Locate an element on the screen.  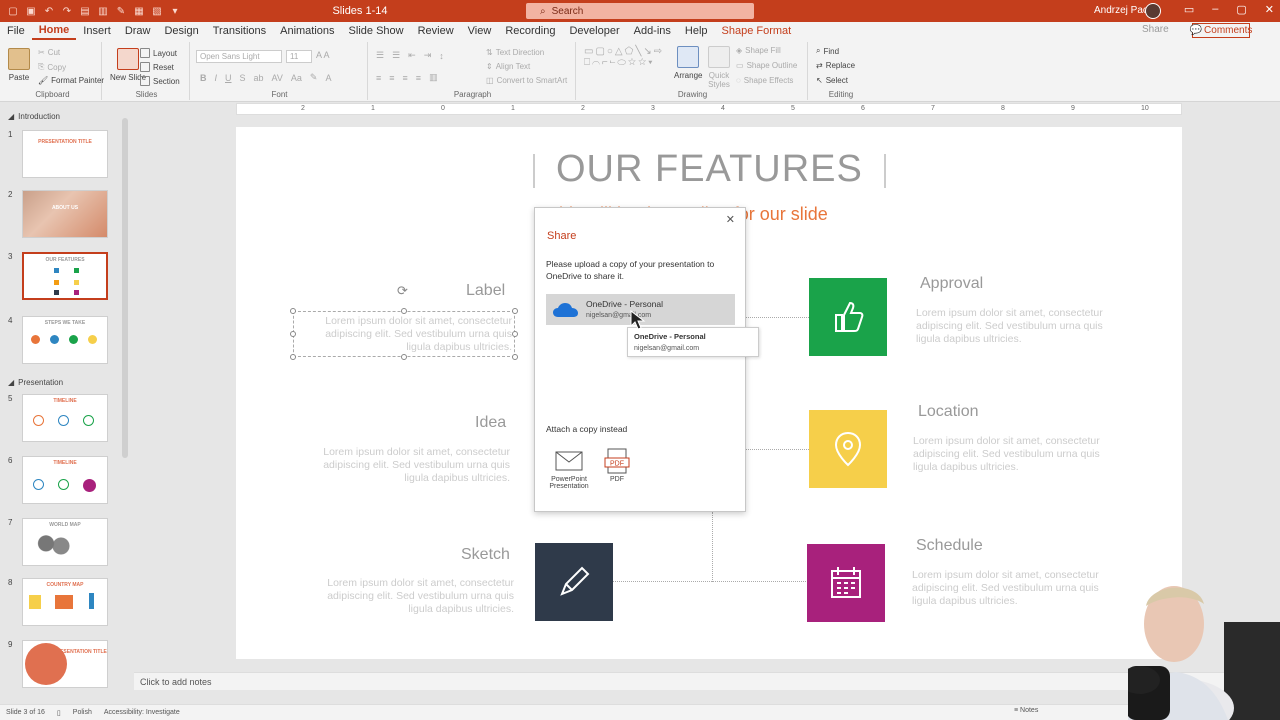
autosave-icon: ▢ is located at coordinates (13, 11).